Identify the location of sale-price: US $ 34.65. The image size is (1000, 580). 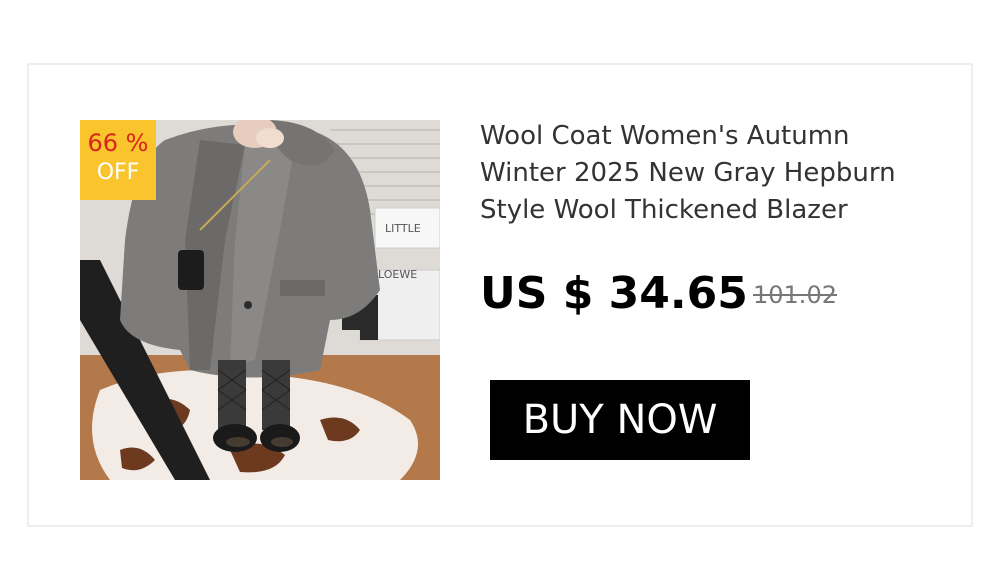
(614, 293).